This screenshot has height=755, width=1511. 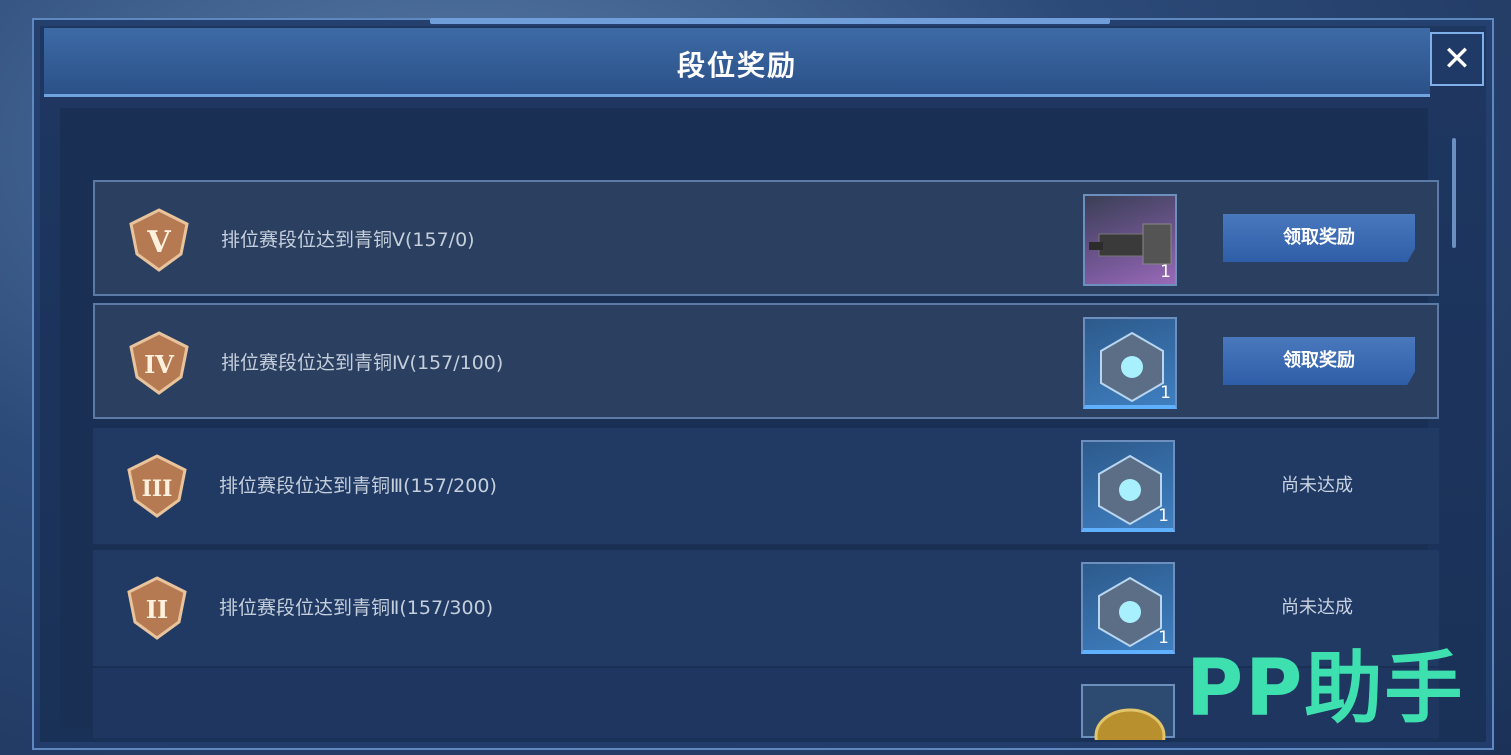 I want to click on watermark-logo: PP助手, so click(x=1325, y=689).